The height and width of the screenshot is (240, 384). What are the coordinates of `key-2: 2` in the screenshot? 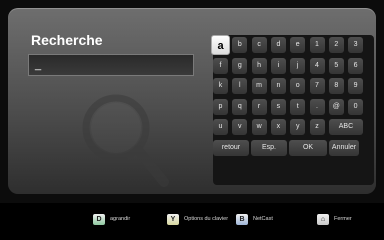 It's located at (336, 45).